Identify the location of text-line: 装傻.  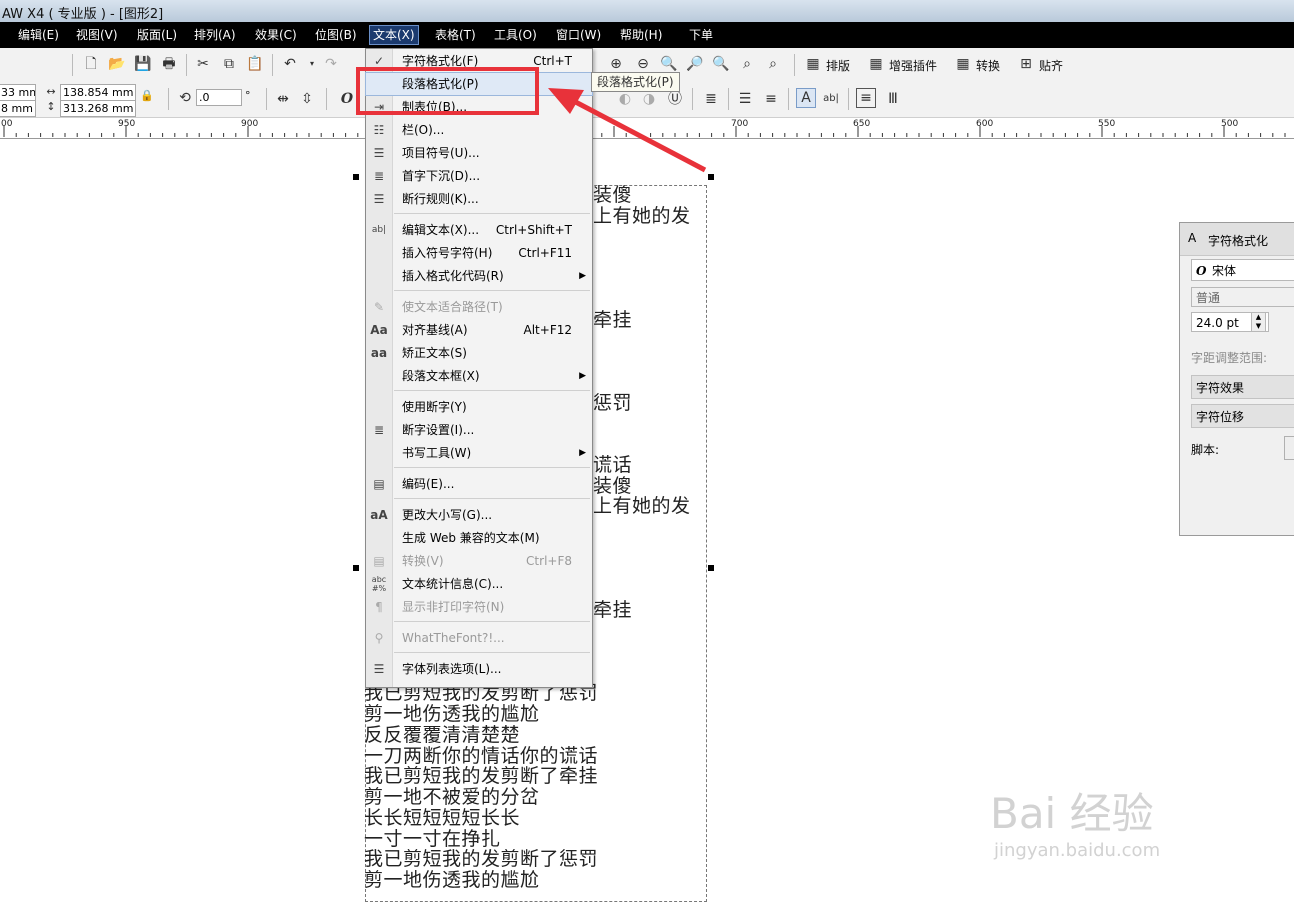
(613, 486).